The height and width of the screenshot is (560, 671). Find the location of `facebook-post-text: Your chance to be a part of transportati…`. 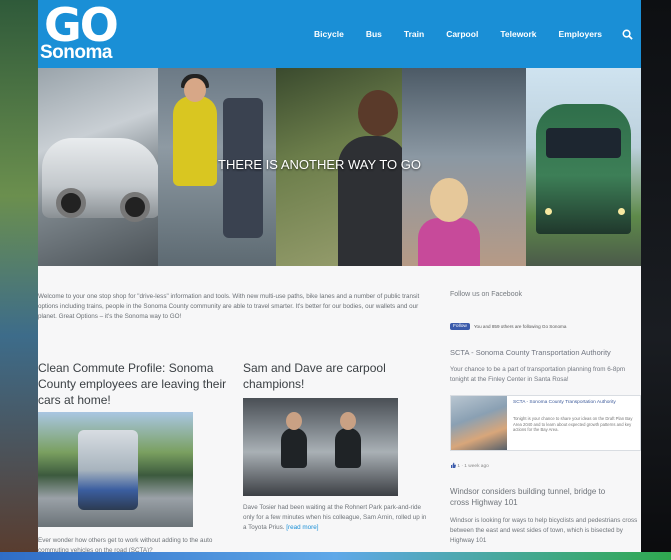

facebook-post-text: Your chance to be a part of transportati… is located at coordinates (538, 374).